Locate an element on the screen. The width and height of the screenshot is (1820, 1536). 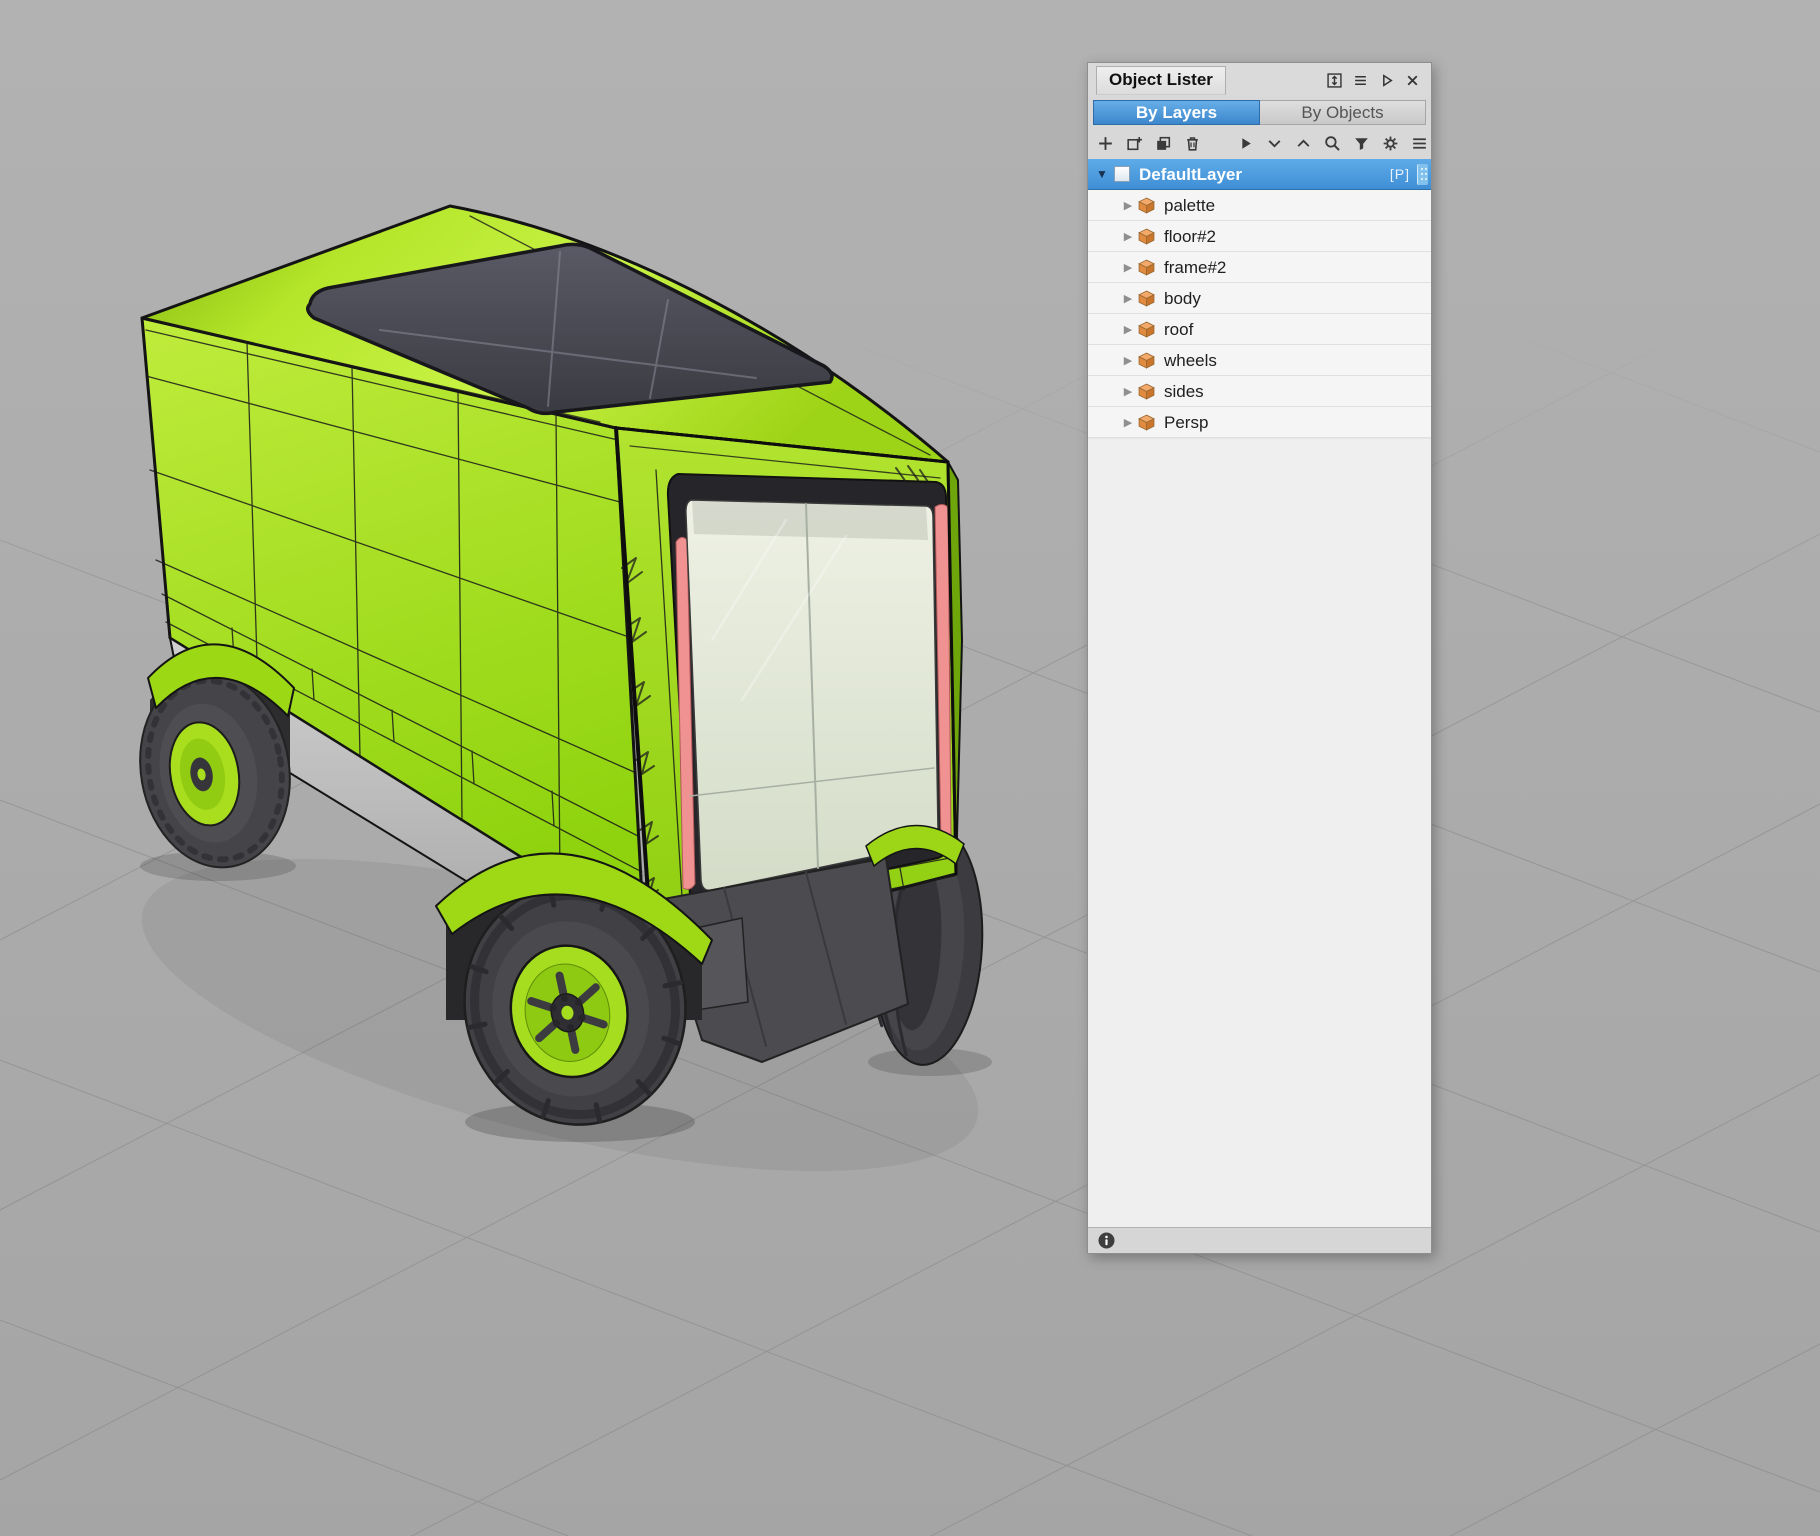
layer-row-body: ▶ body is located at coordinates (1259, 298).